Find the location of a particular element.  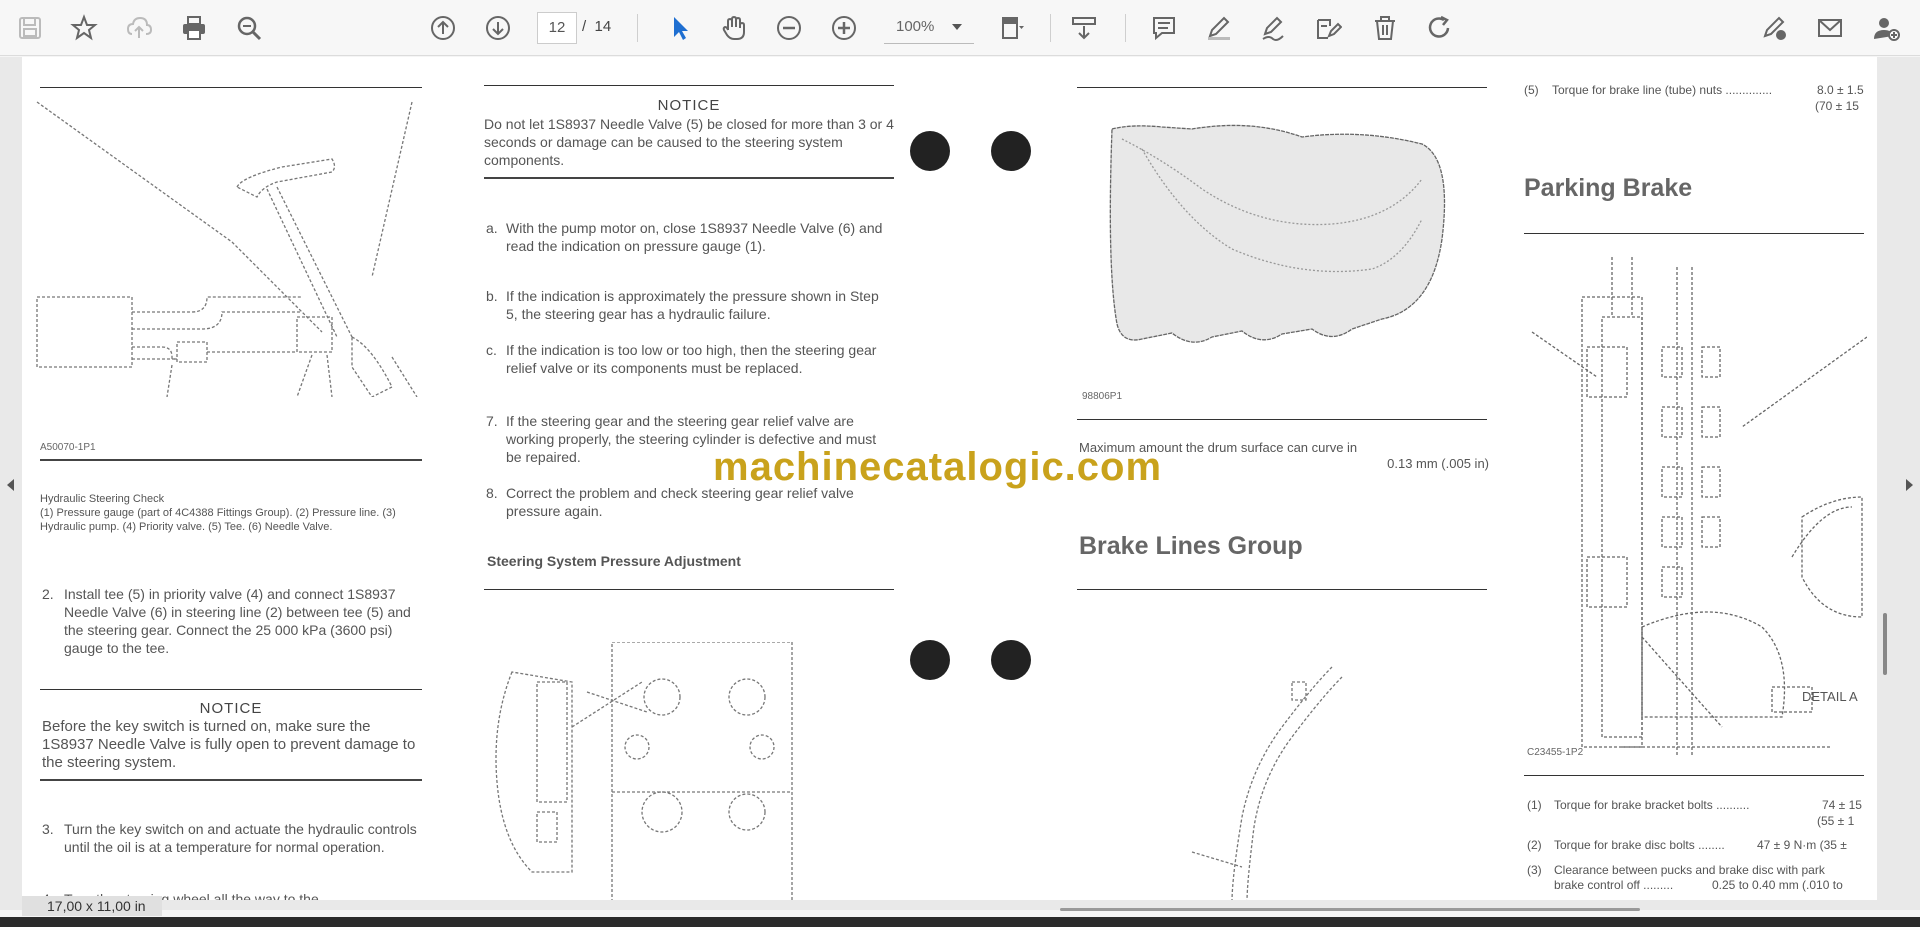

brake-lines-diagram is located at coordinates (1267, 783).